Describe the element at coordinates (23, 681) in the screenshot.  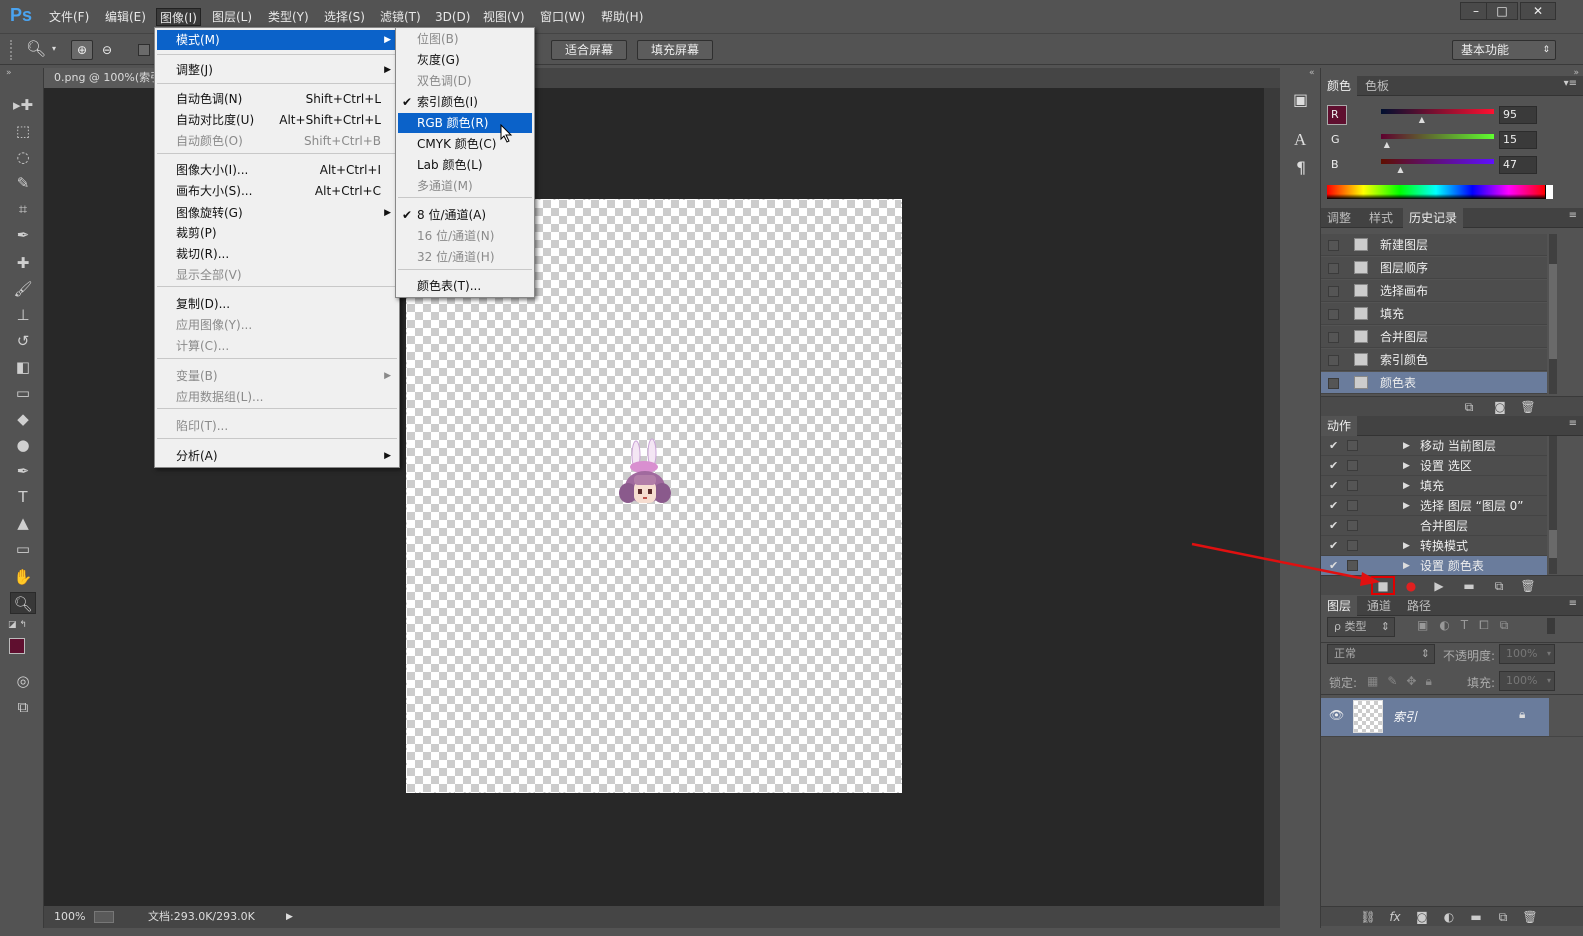
I see `quick-mask-icon: ◎` at that location.